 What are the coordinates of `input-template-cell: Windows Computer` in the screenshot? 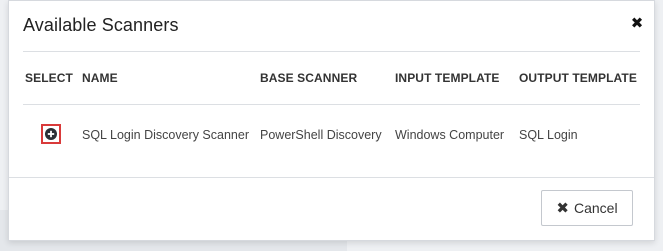 It's located at (450, 134).